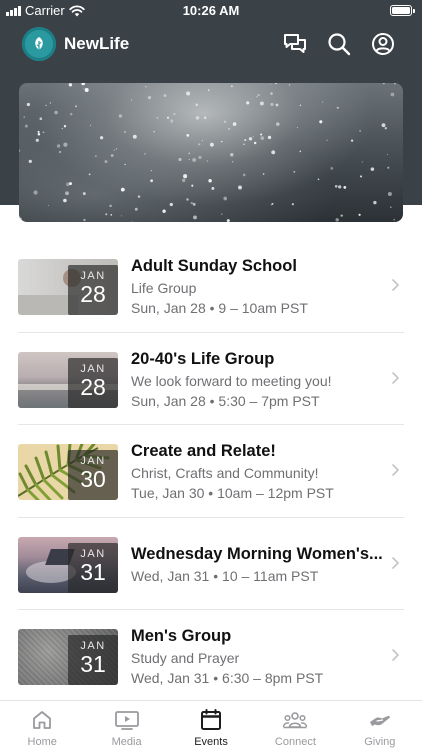  What do you see at coordinates (295, 742) in the screenshot?
I see `tab-label: Connect` at bounding box center [295, 742].